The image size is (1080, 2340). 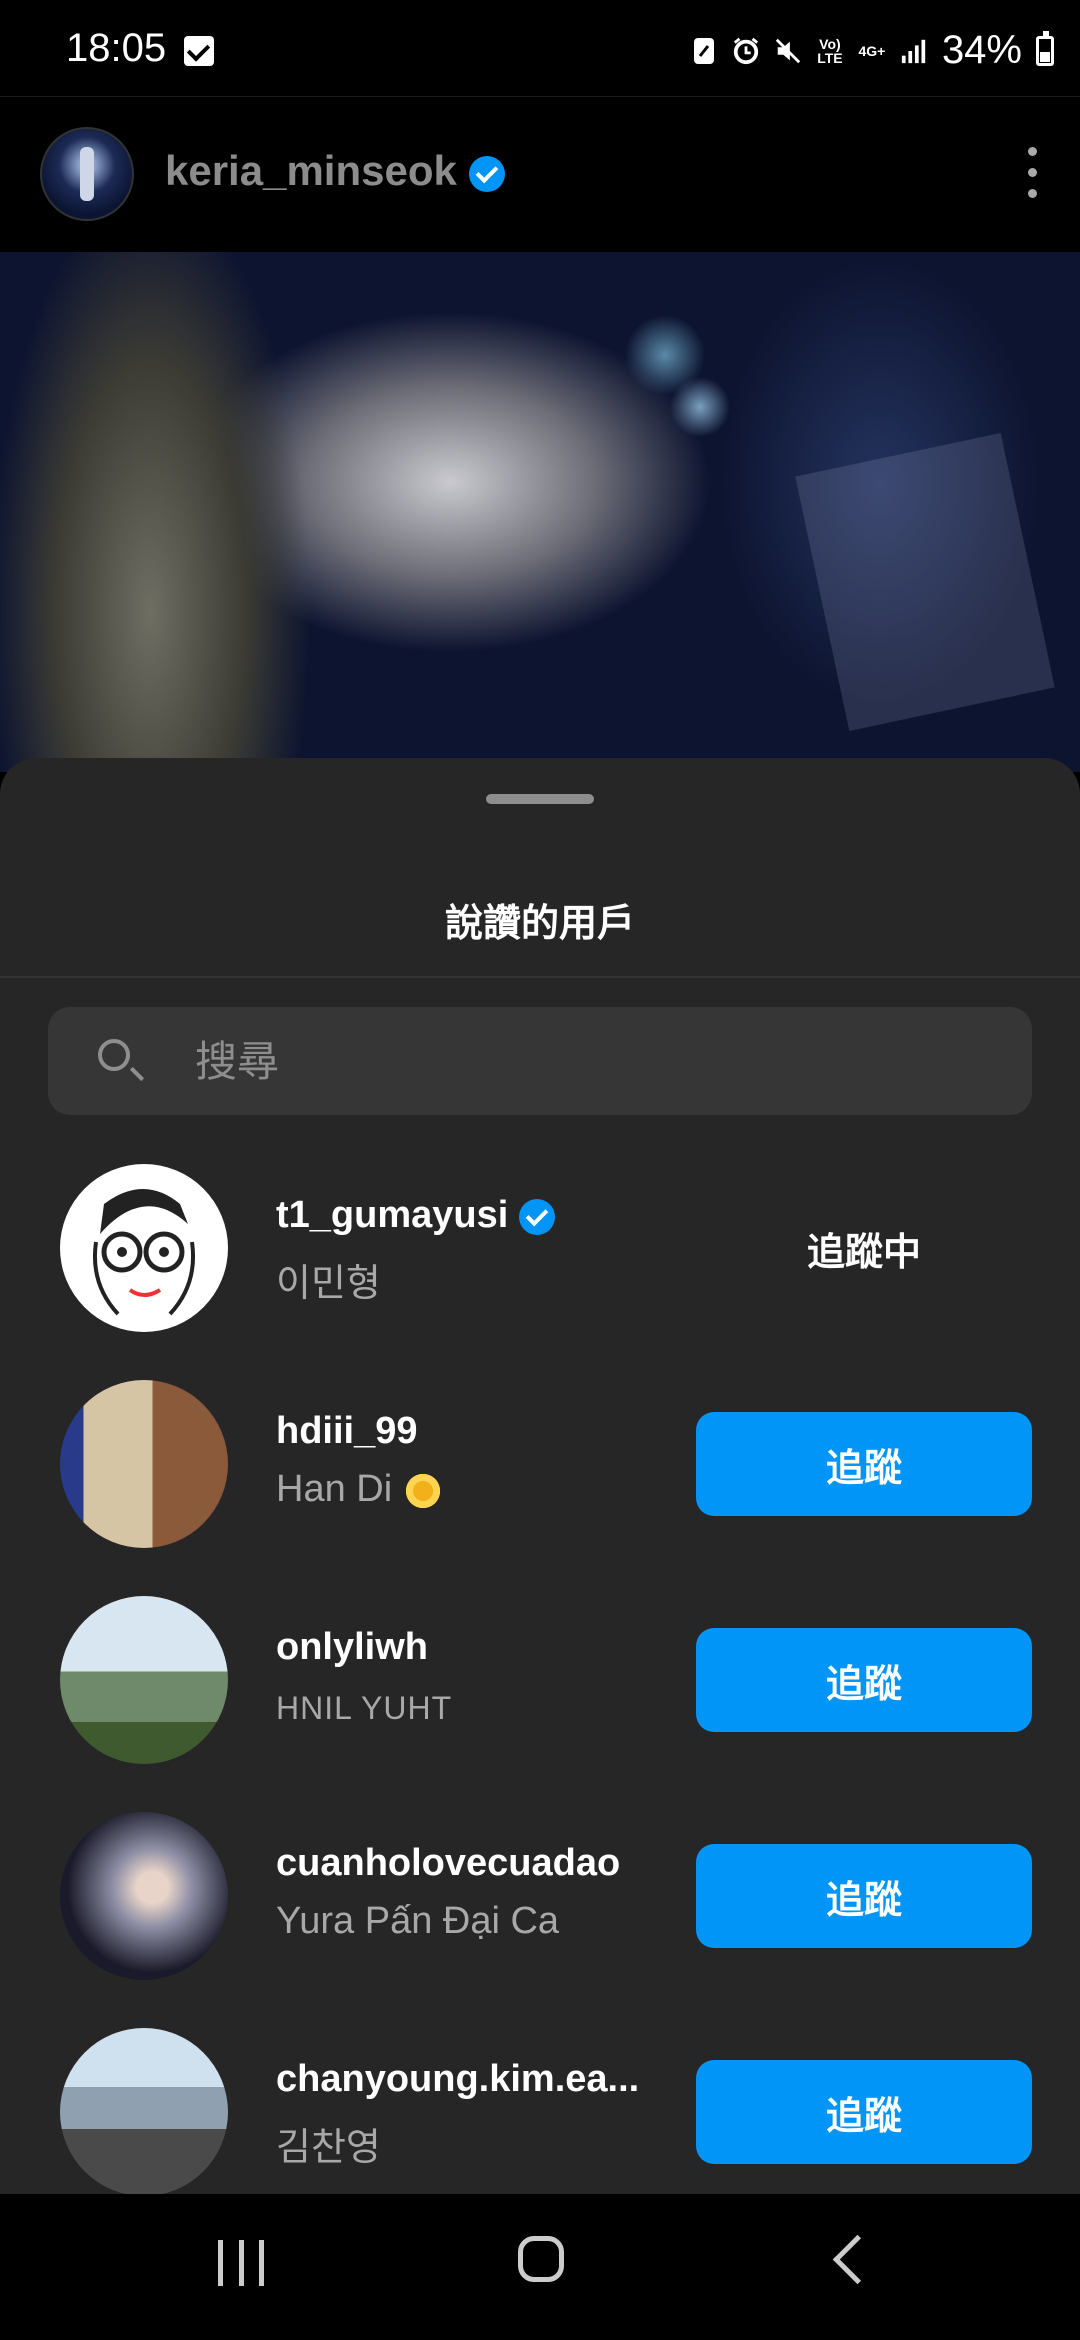 I want to click on photo-screen-glare, so click(x=925, y=582).